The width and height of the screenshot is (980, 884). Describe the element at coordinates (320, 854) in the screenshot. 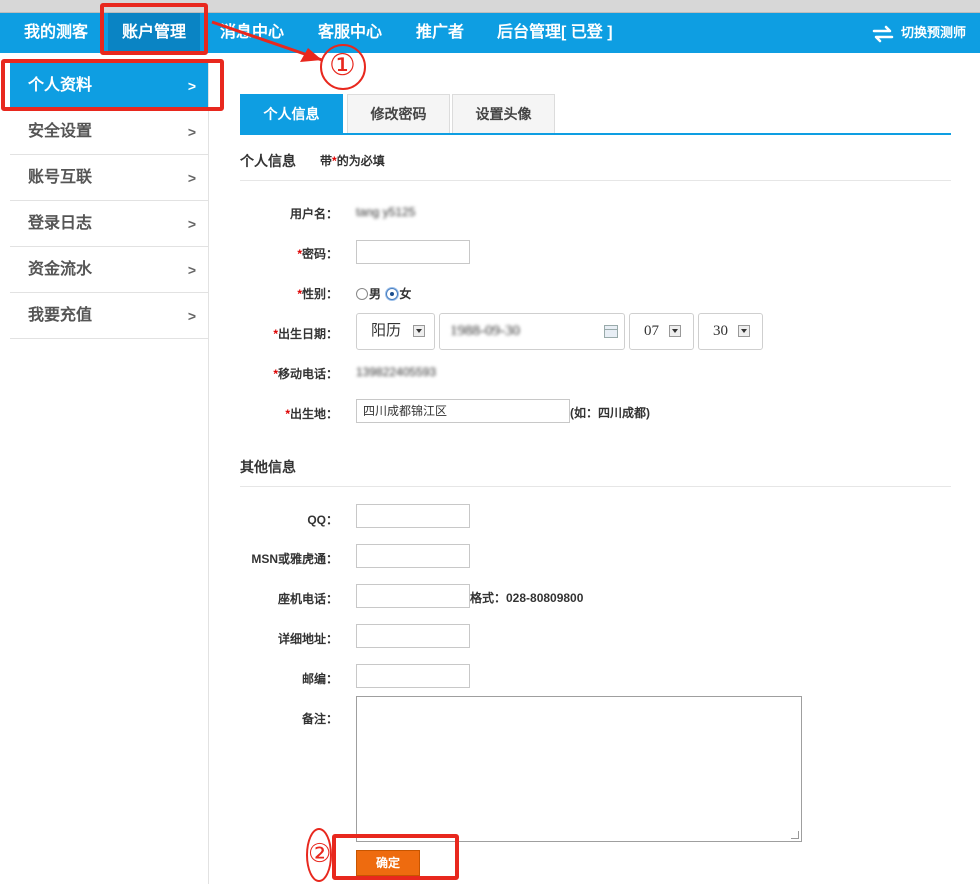

I see `annotation-number-2: ②` at that location.